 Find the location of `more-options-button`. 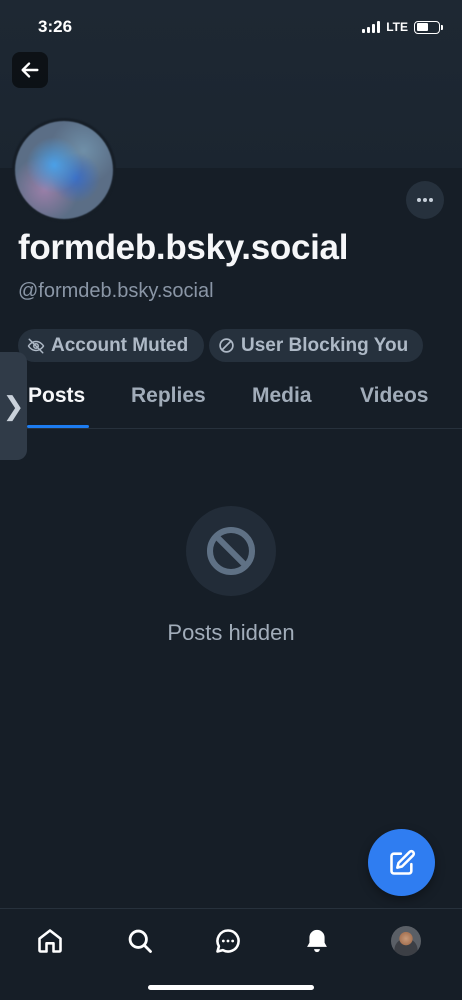

more-options-button is located at coordinates (425, 200).